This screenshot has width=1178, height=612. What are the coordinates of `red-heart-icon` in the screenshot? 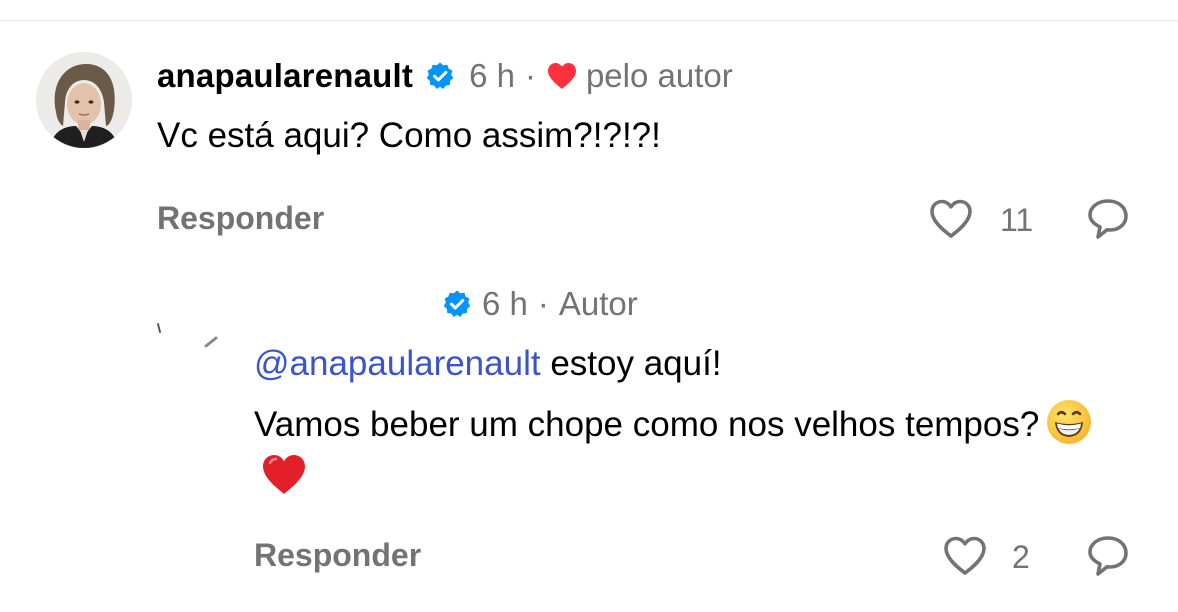 It's located at (562, 76).